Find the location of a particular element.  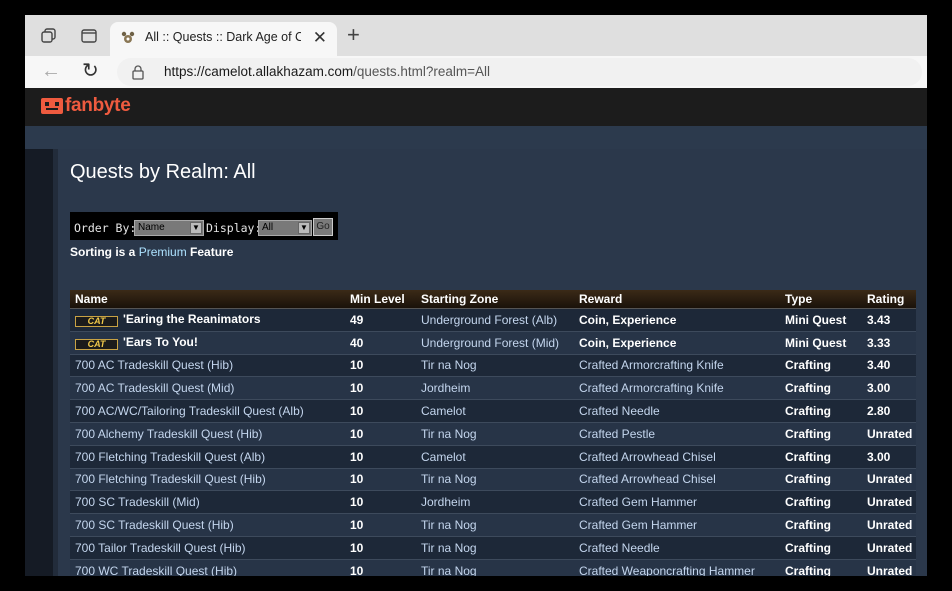

back-icon: ← is located at coordinates (51, 71).